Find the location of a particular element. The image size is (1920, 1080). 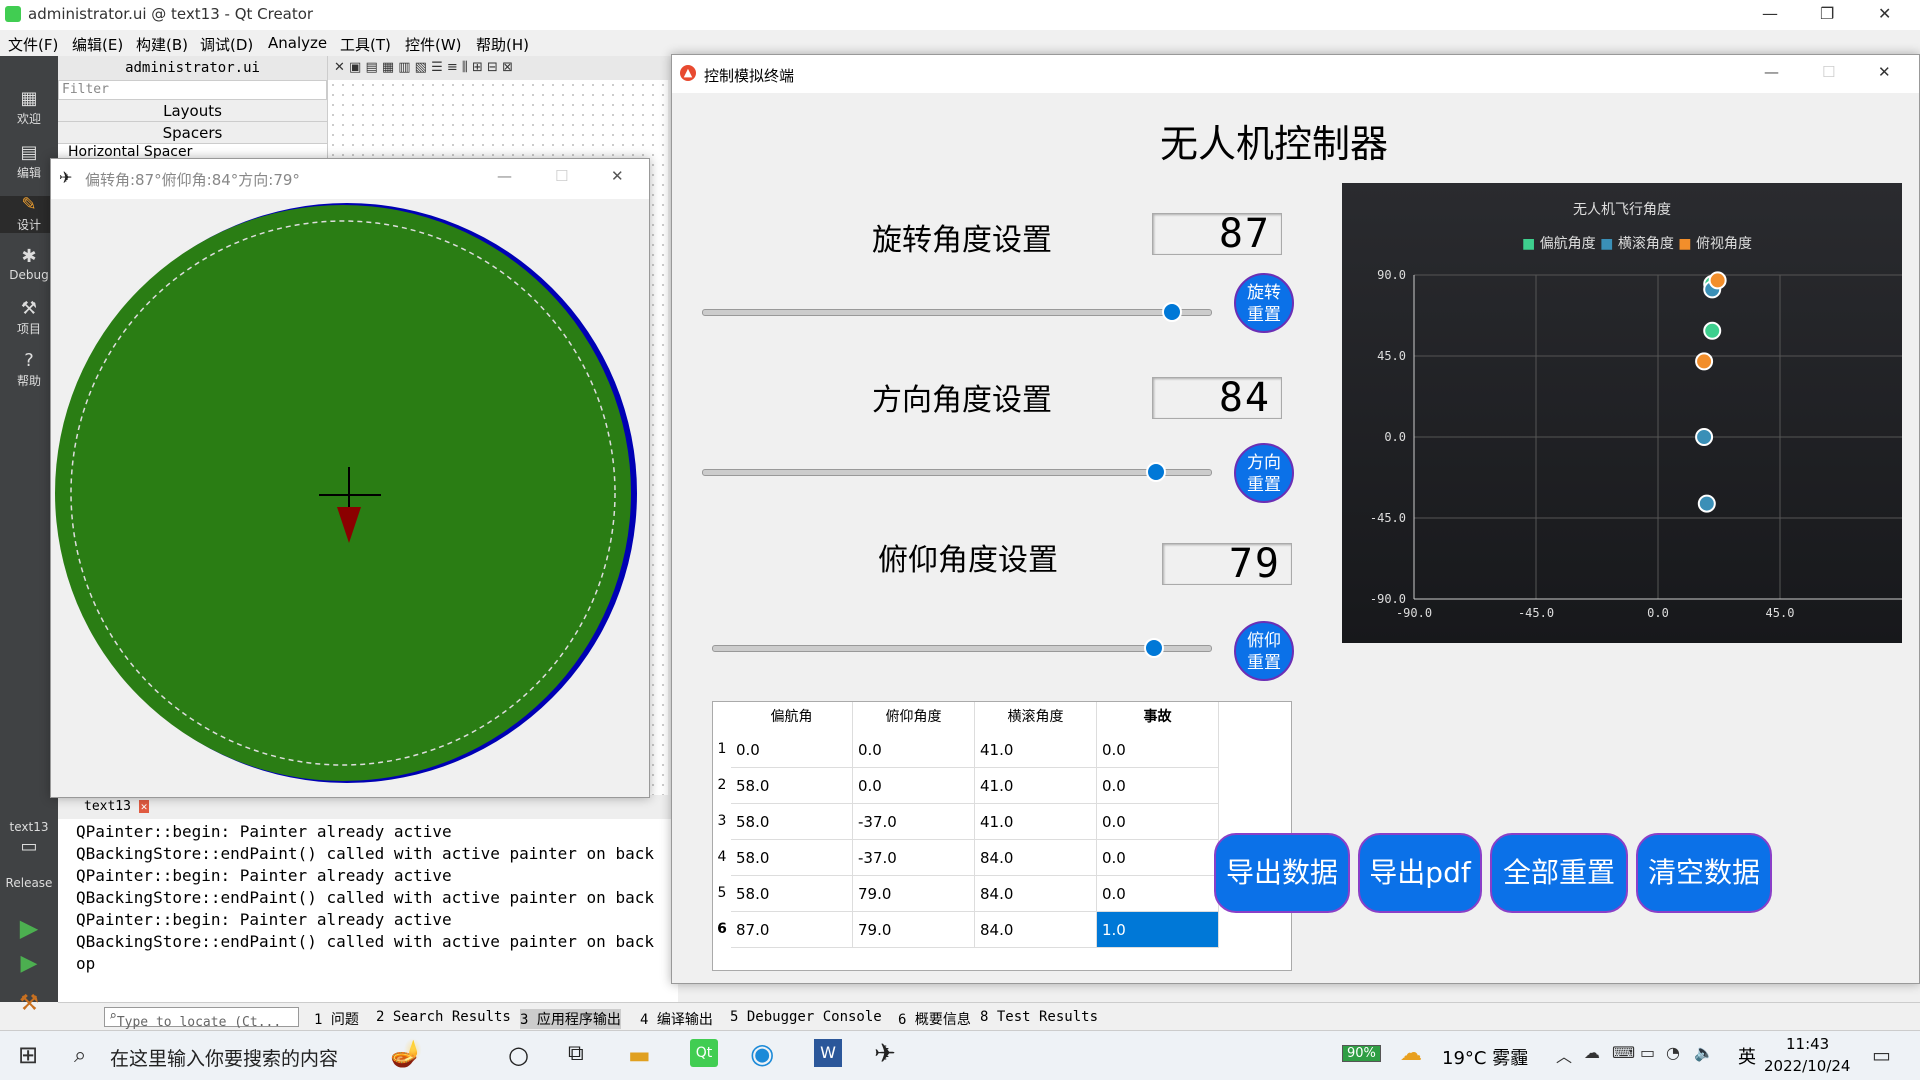

table-cell: 1.0 is located at coordinates (1158, 930).